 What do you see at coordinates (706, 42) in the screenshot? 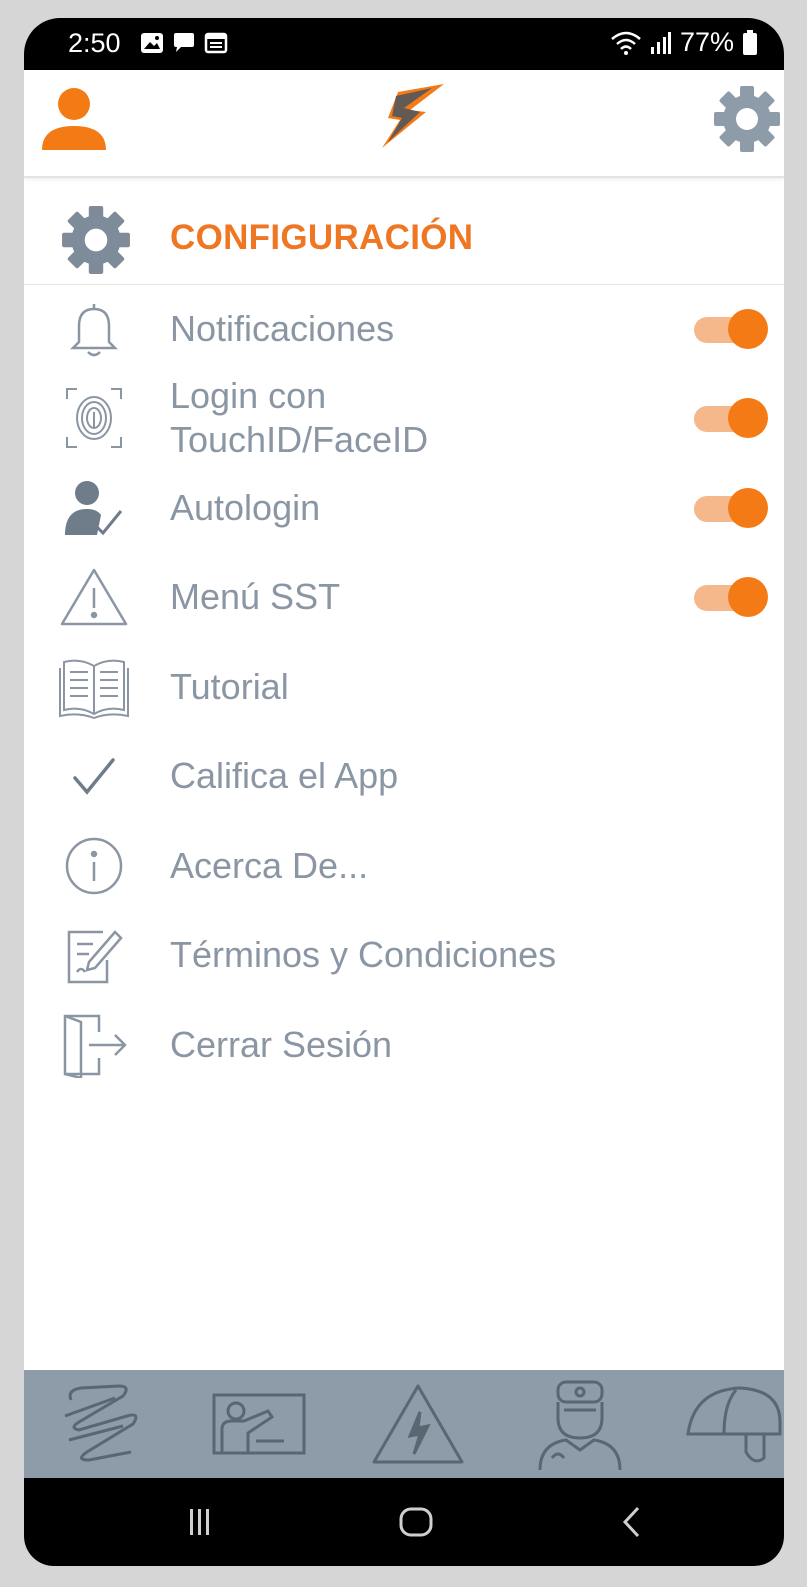
I see `battery-percent: 77%` at bounding box center [706, 42].